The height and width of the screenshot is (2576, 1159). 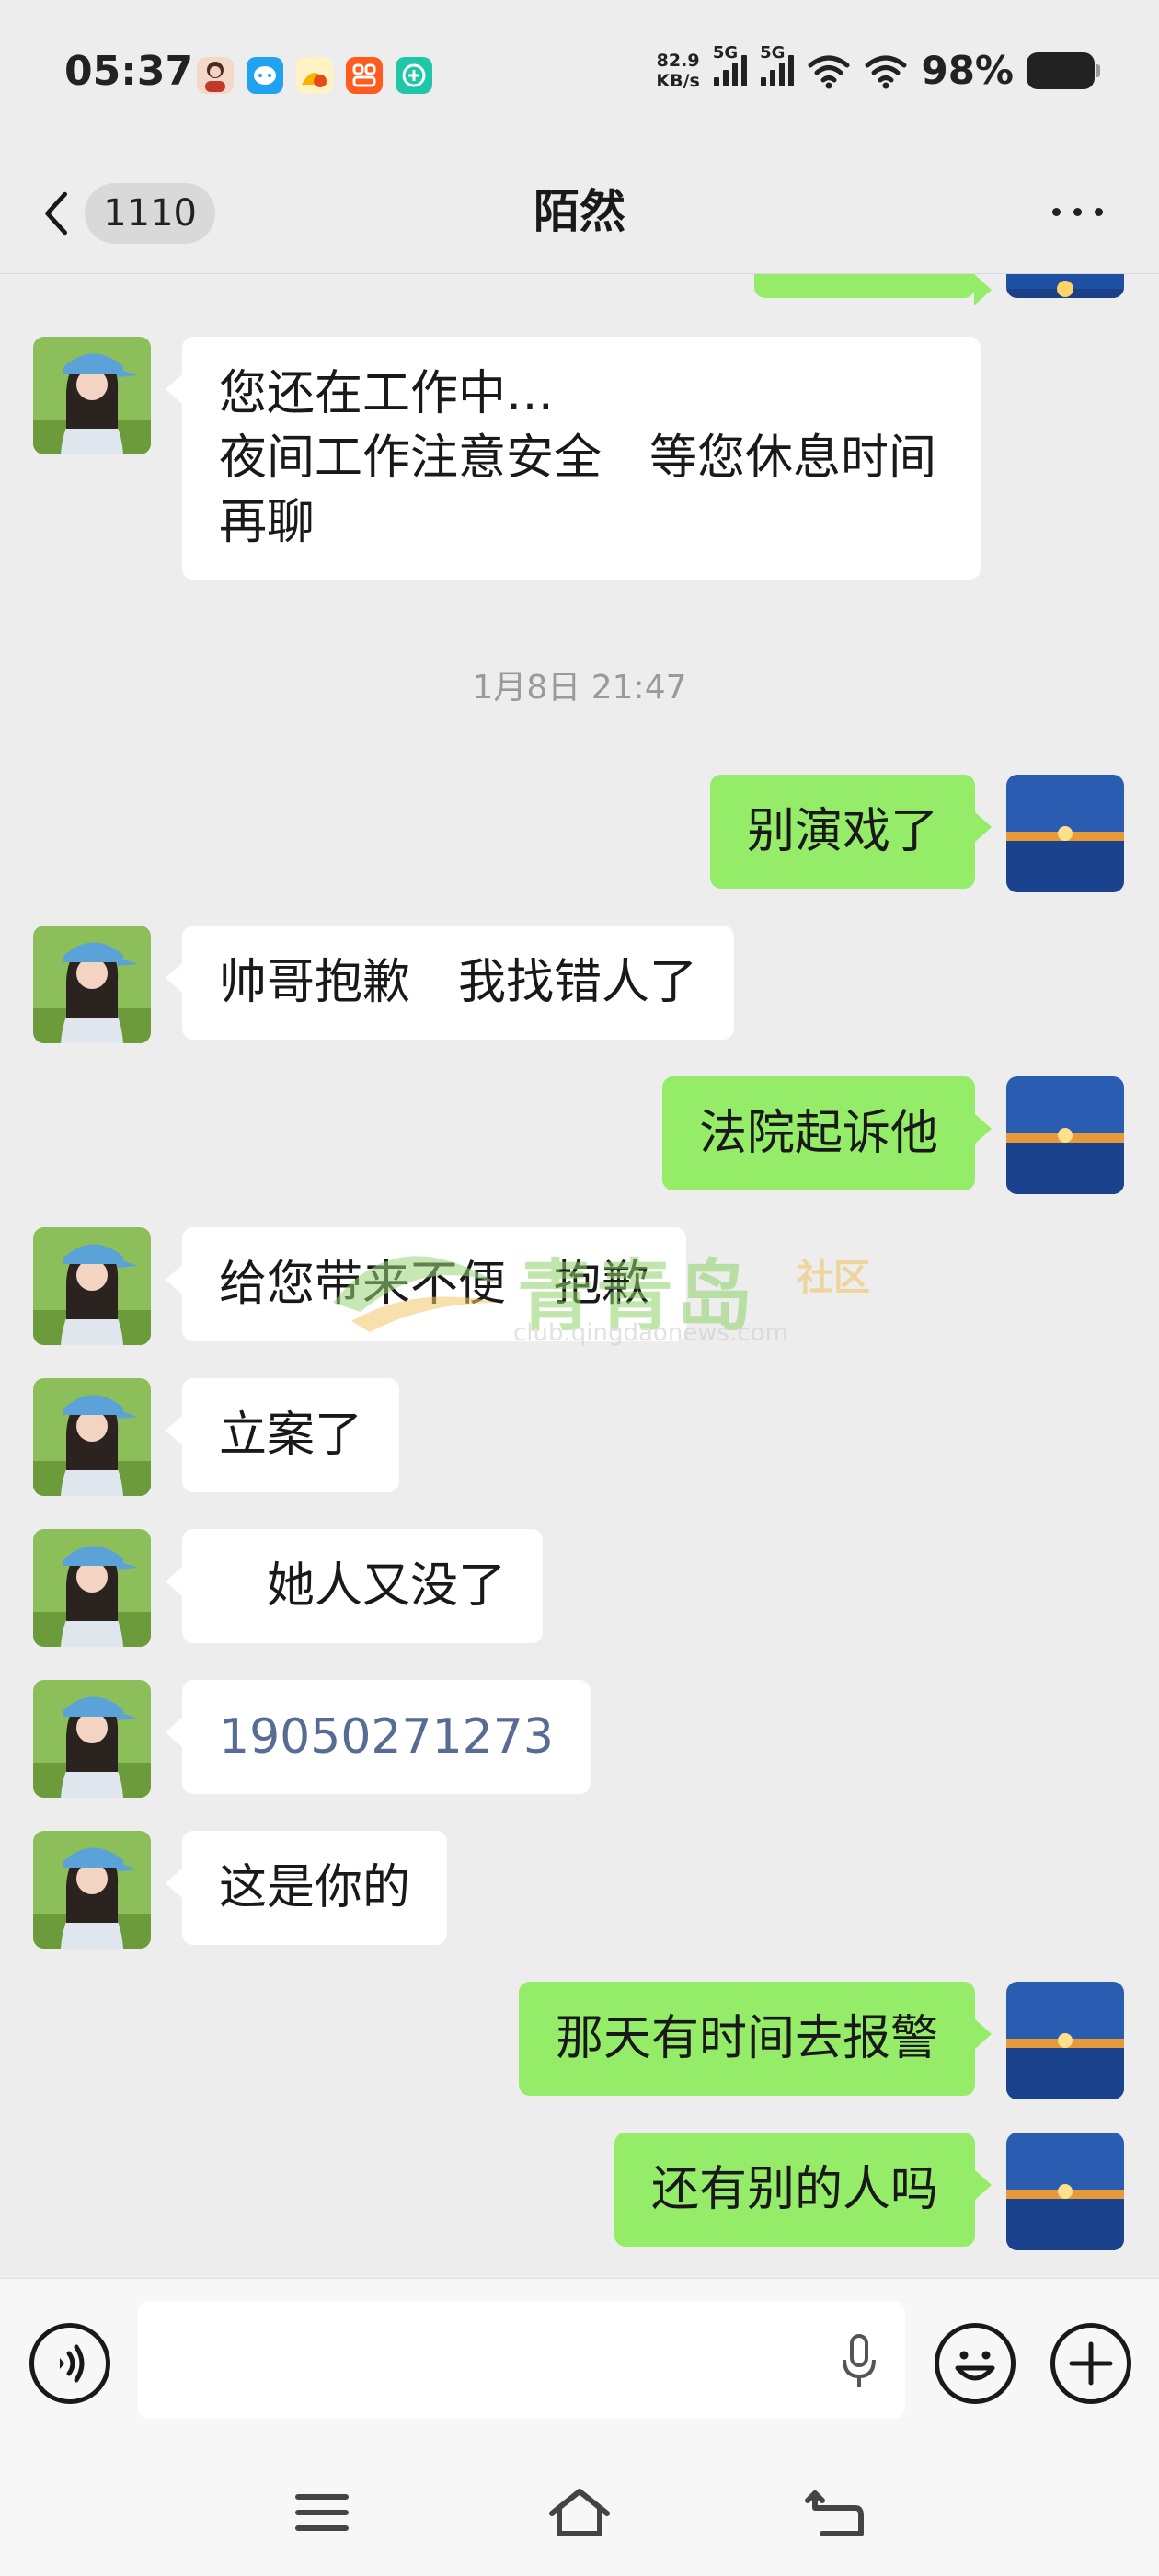 I want to click on more-actions-button, so click(x=1090, y=2363).